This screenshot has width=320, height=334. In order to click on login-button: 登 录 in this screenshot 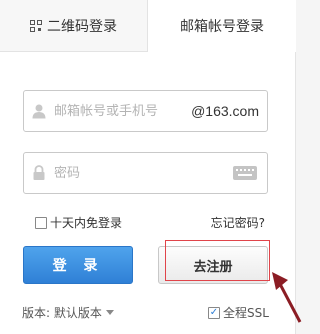, I will do `click(78, 265)`.